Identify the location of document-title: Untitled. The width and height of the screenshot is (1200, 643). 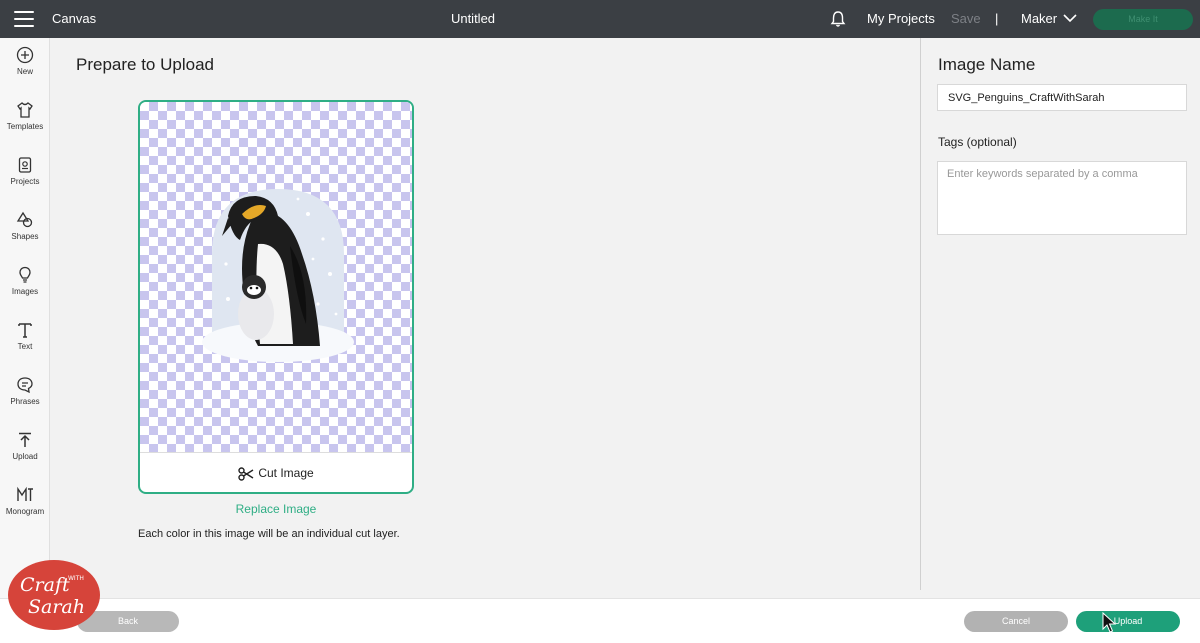
(473, 18).